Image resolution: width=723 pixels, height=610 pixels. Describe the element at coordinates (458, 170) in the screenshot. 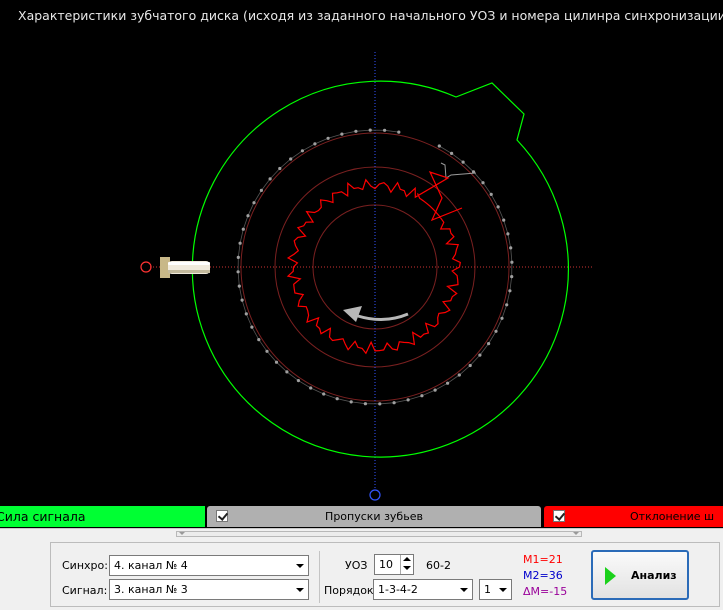

I see `missing-teeth-gap` at that location.